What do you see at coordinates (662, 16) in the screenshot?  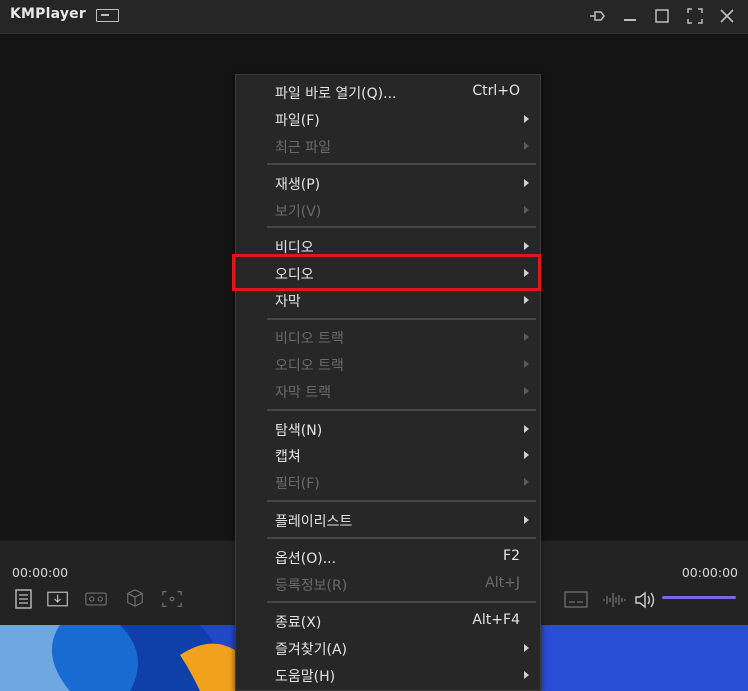 I see `maximize-icon` at bounding box center [662, 16].